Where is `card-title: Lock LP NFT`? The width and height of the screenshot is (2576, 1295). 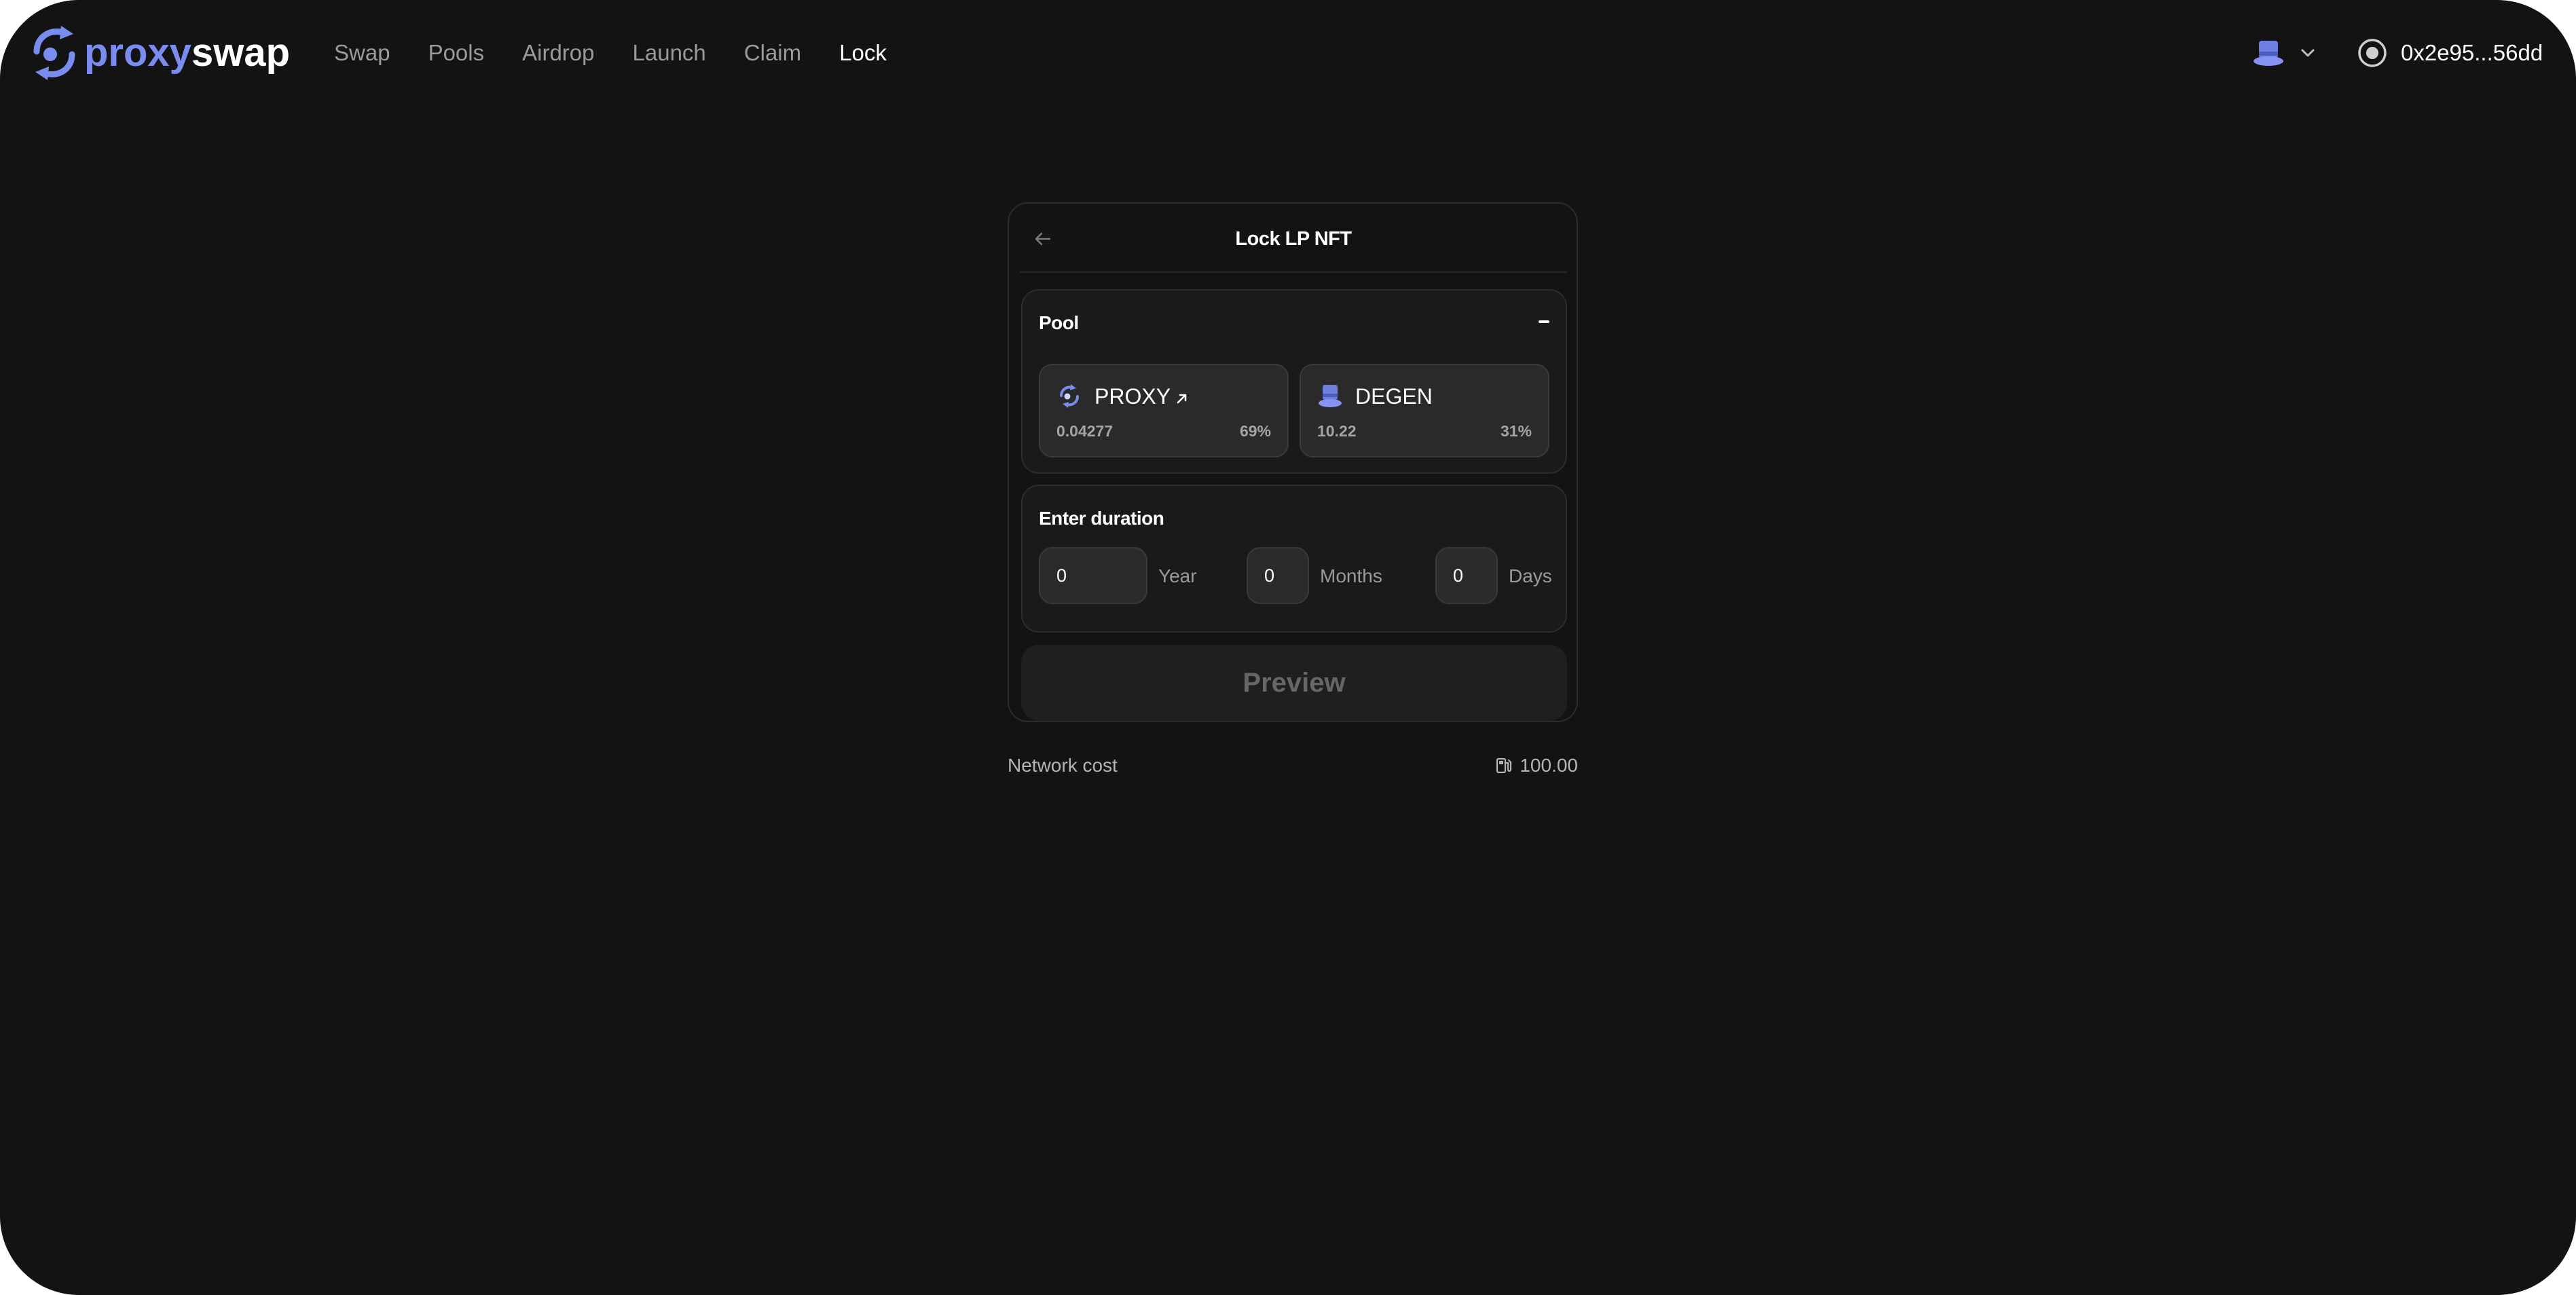
card-title: Lock LP NFT is located at coordinates (1293, 239).